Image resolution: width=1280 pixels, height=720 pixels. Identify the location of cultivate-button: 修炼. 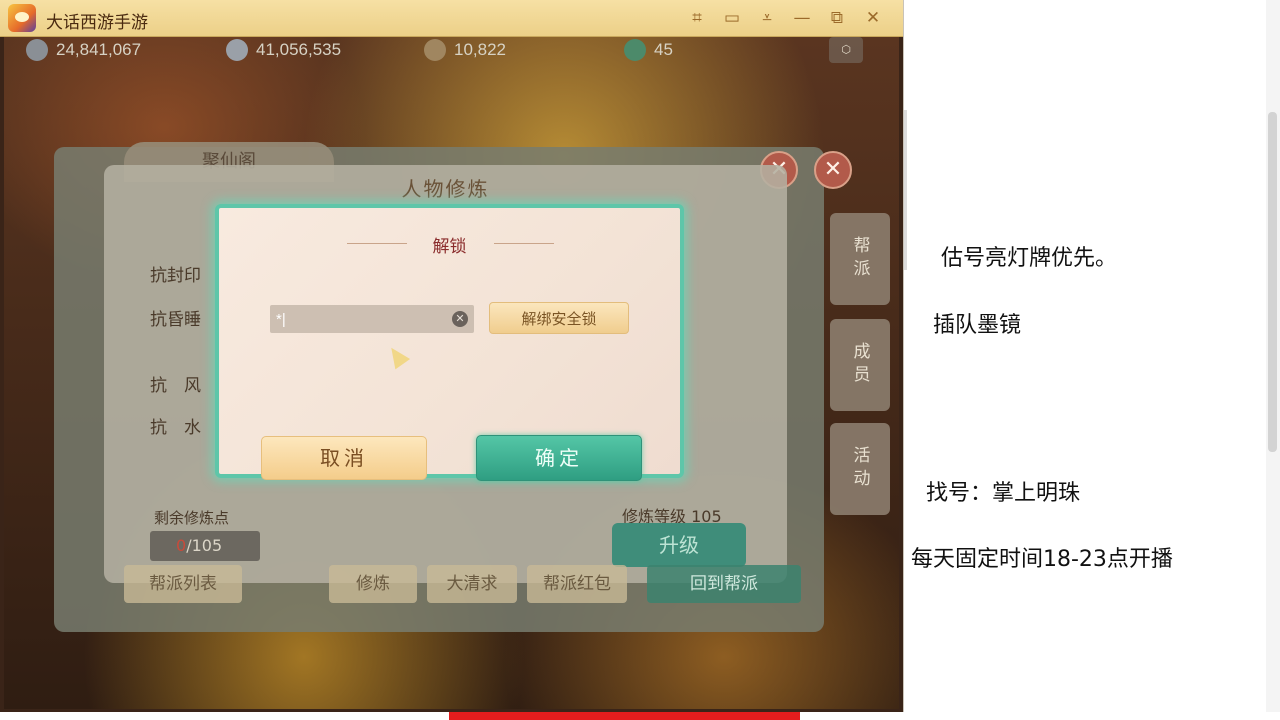
(373, 584).